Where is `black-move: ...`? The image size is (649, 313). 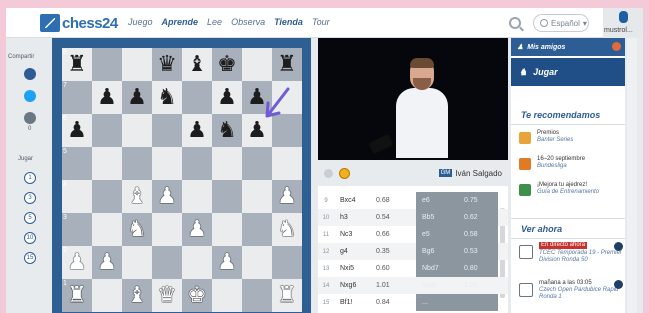 black-move: ... is located at coordinates (438, 302).